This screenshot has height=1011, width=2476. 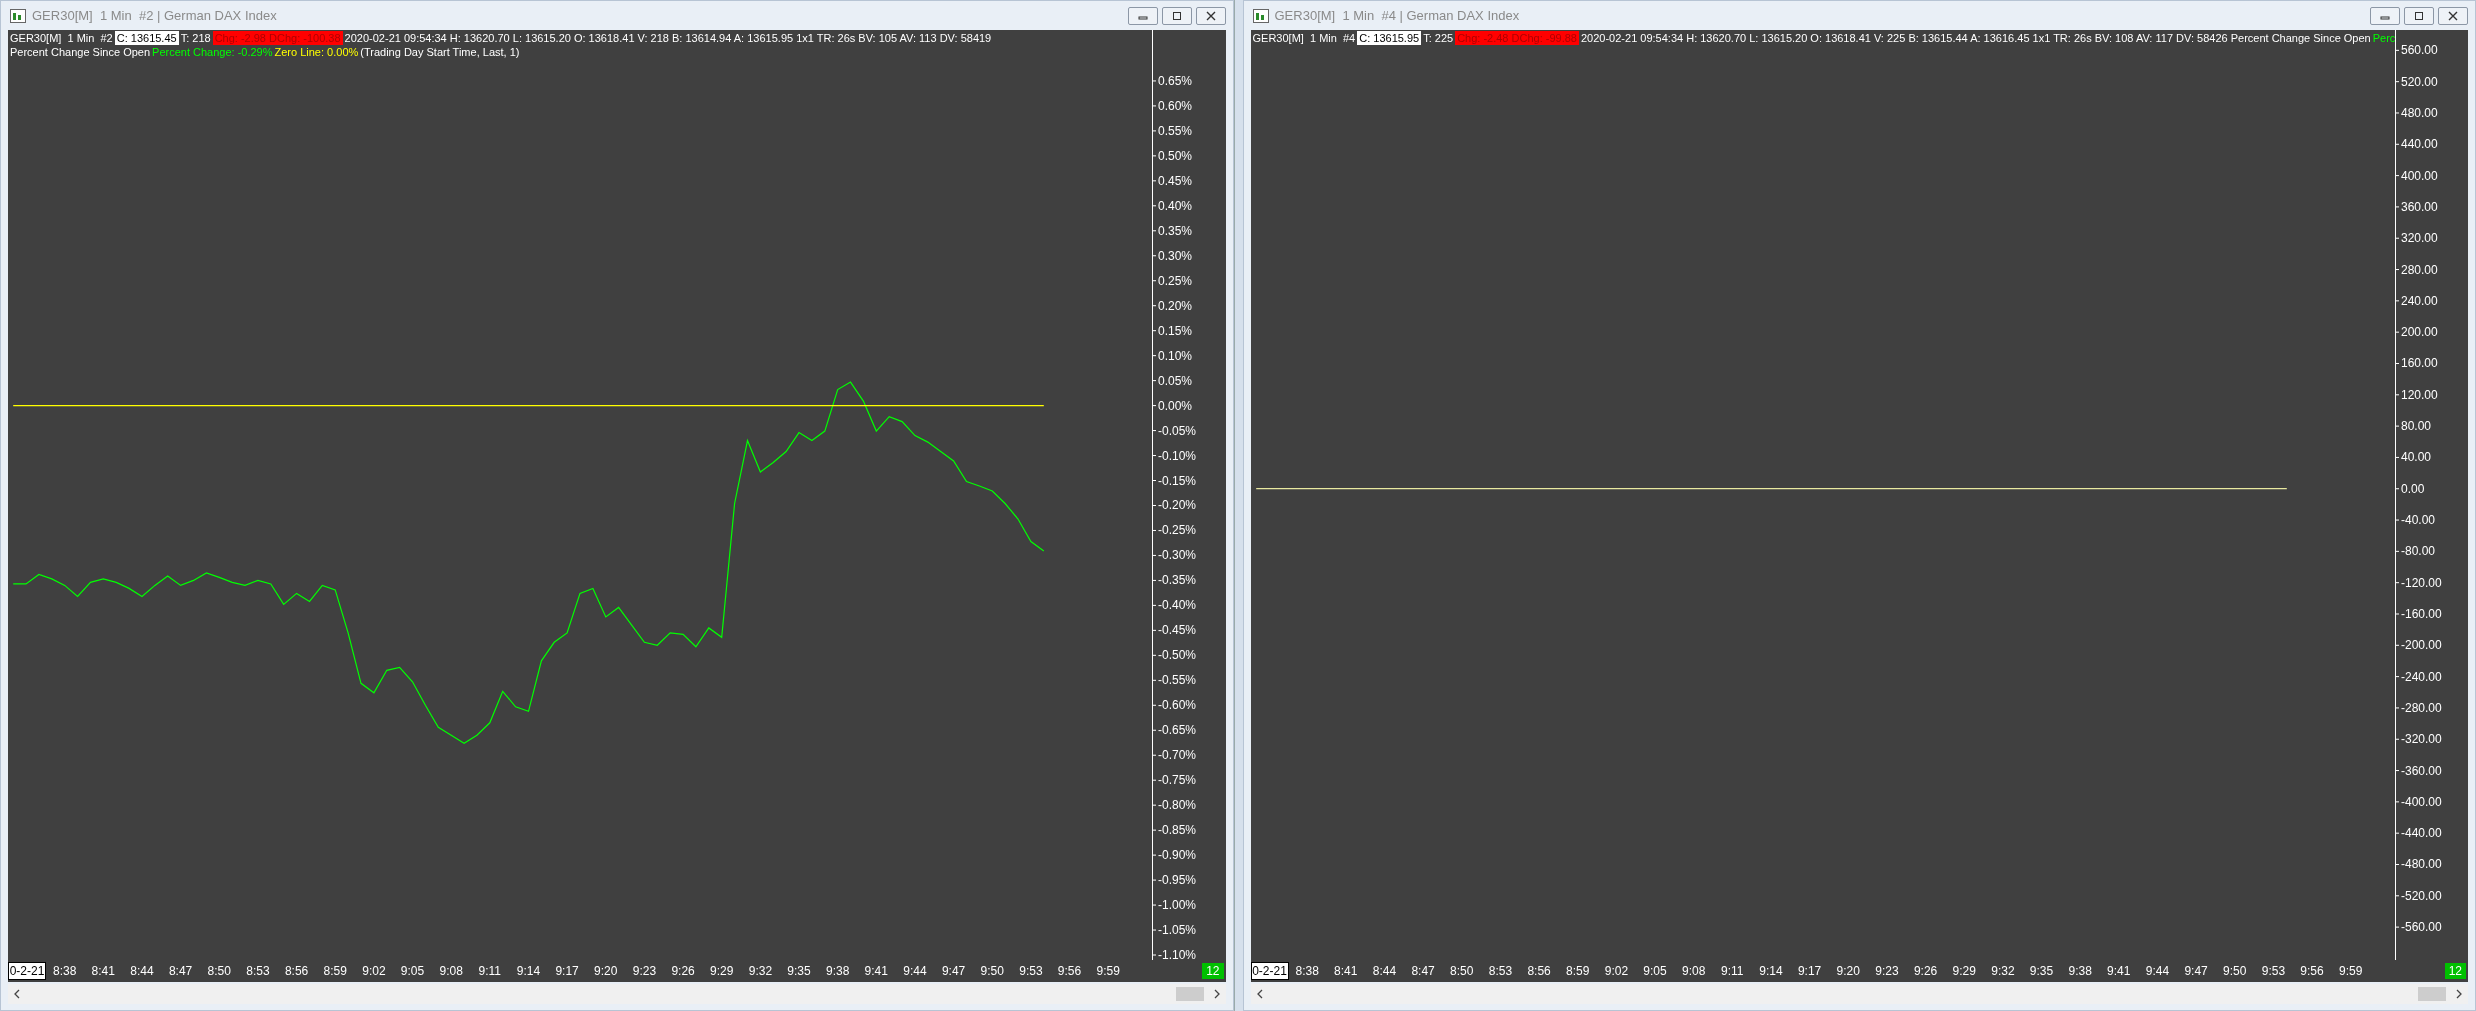 What do you see at coordinates (1177, 954) in the screenshot?
I see `axis-label: -1.10%` at bounding box center [1177, 954].